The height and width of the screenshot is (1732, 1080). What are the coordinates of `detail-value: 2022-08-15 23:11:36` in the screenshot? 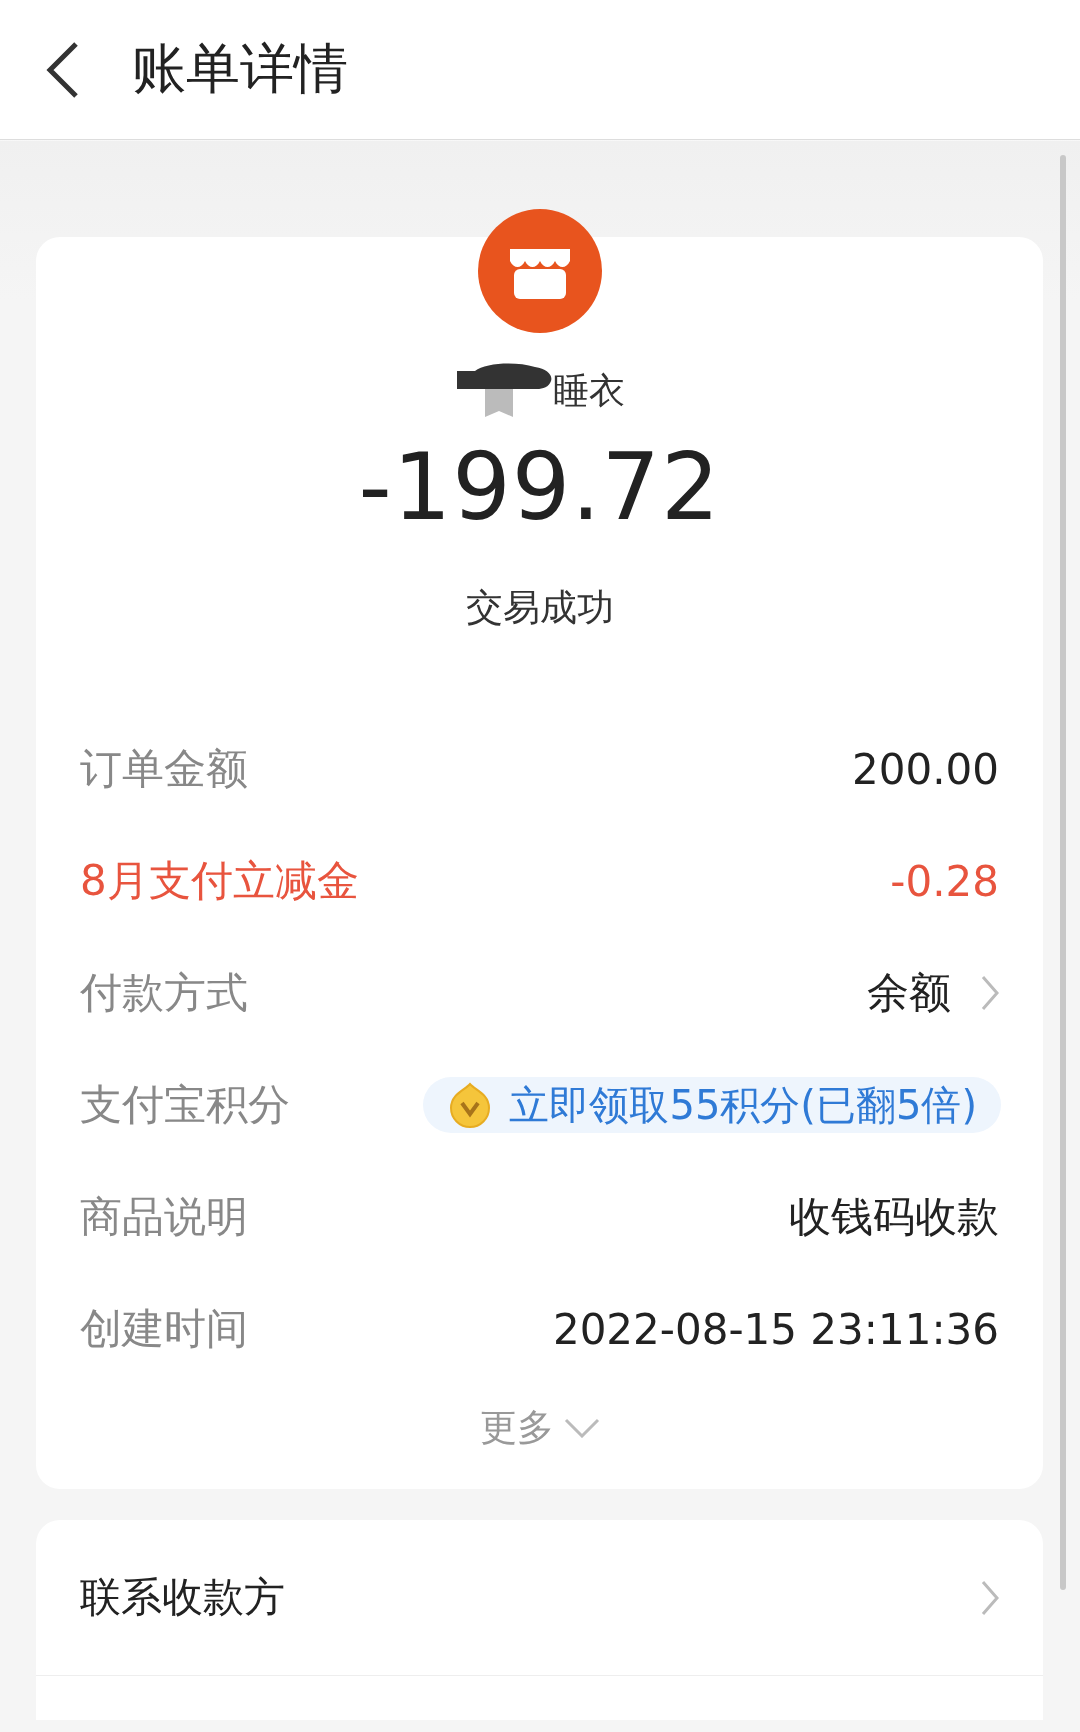 It's located at (775, 1329).